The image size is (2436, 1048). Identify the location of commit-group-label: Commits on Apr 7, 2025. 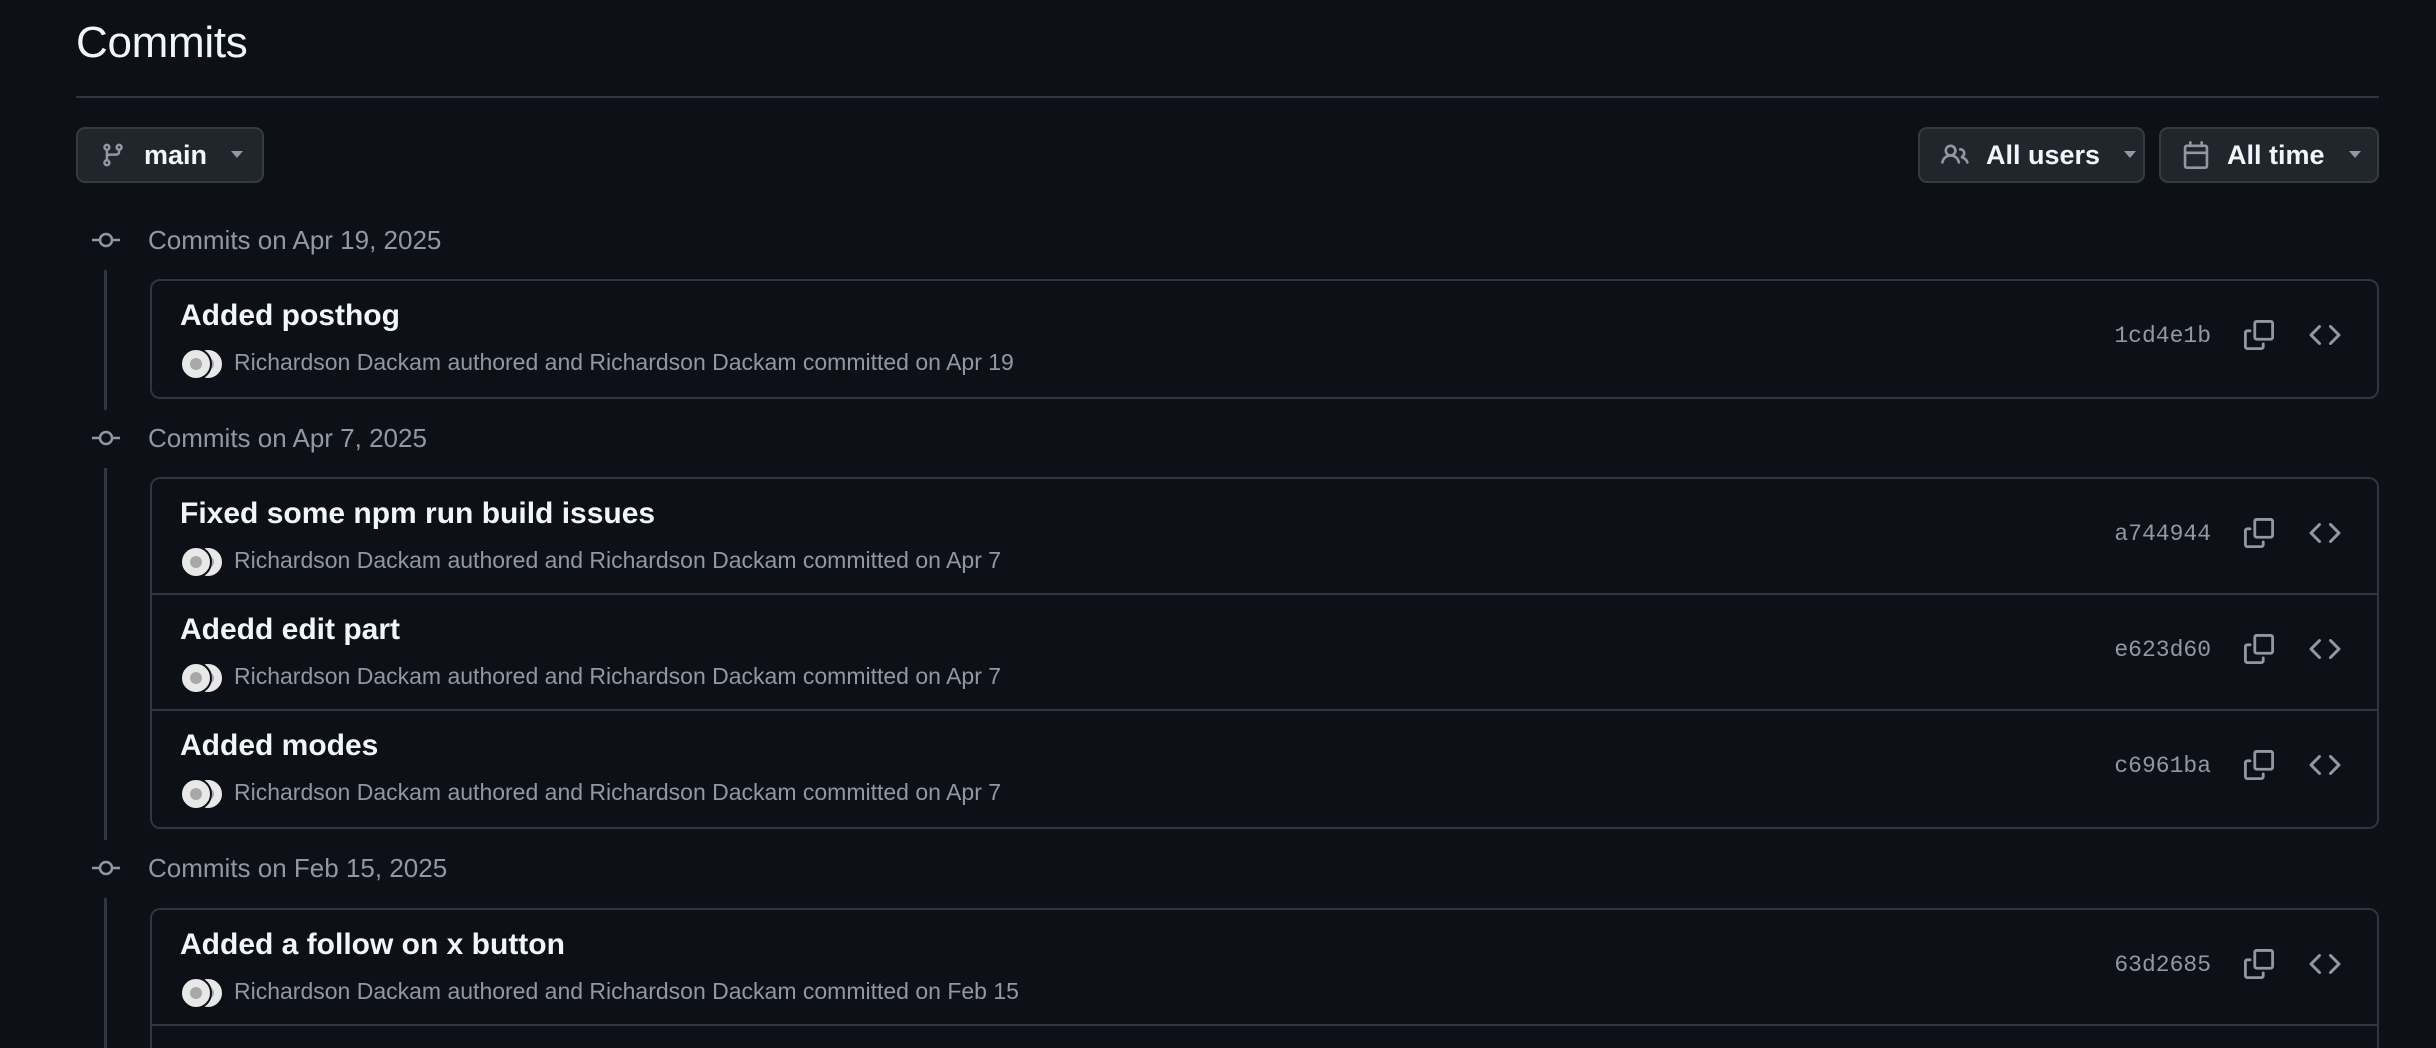
(287, 437).